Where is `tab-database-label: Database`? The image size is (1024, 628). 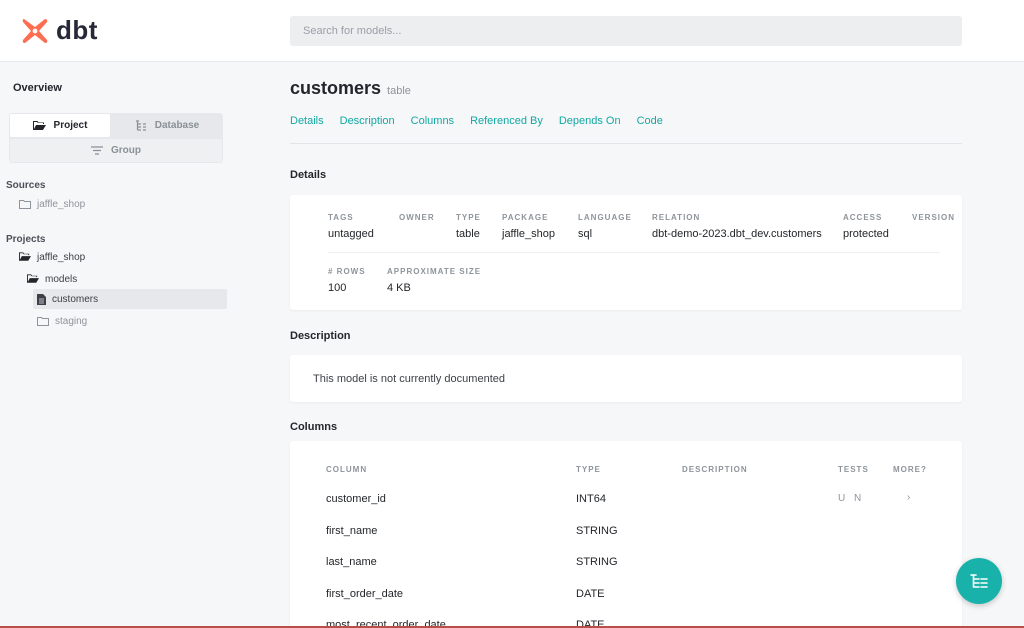 tab-database-label: Database is located at coordinates (177, 125).